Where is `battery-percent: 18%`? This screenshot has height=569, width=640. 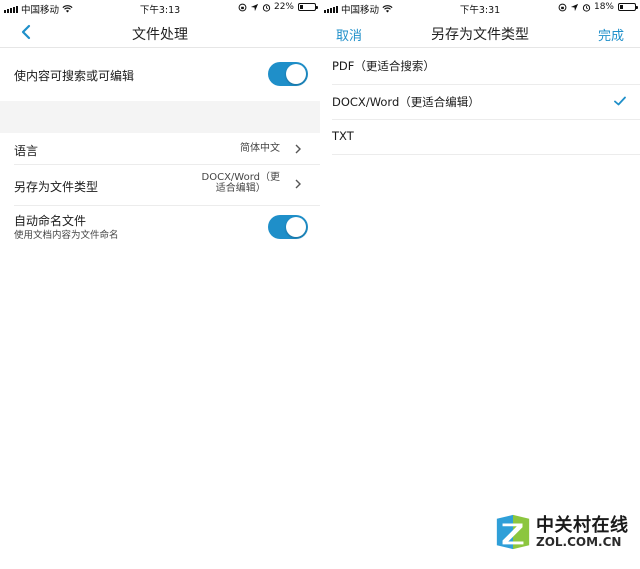
battery-percent: 18% is located at coordinates (603, 7).